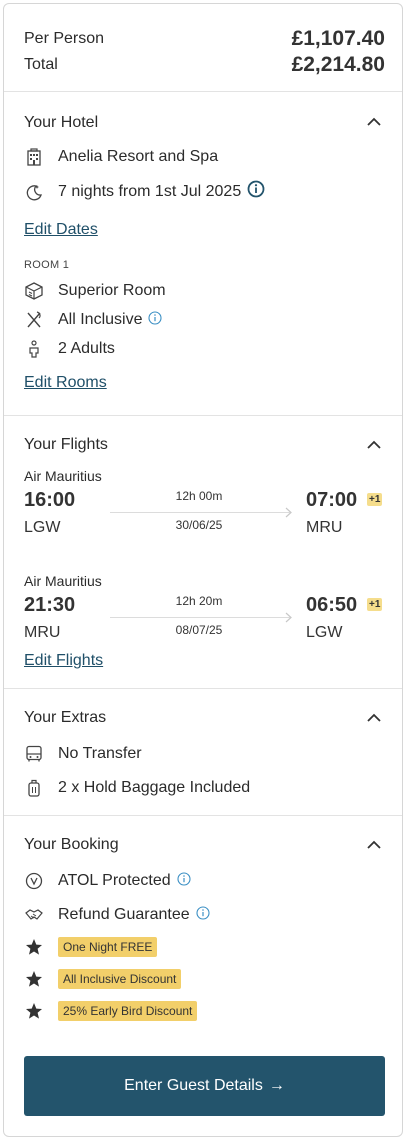 The image size is (408, 1142). I want to click on guest-count: 2 Adults, so click(86, 348).